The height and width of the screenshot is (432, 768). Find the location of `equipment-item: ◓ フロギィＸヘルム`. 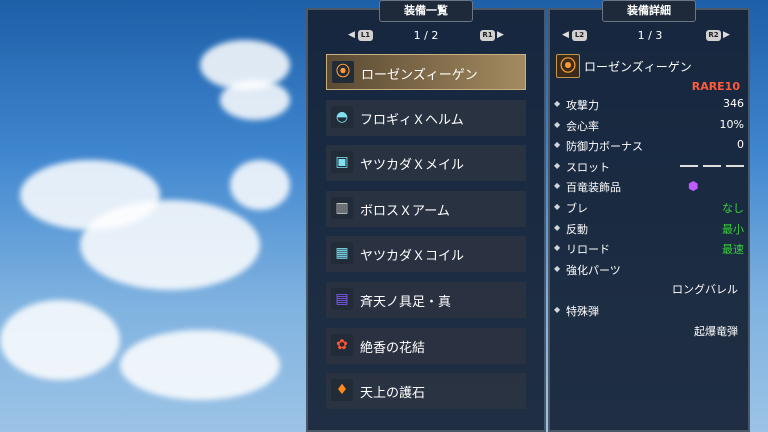

equipment-item: ◓ フロギィＸヘルム is located at coordinates (426, 117).